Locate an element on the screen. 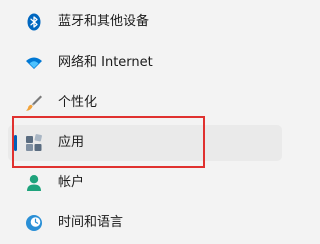 This screenshot has width=320, height=244. nav-item-label: 应用 is located at coordinates (71, 142).